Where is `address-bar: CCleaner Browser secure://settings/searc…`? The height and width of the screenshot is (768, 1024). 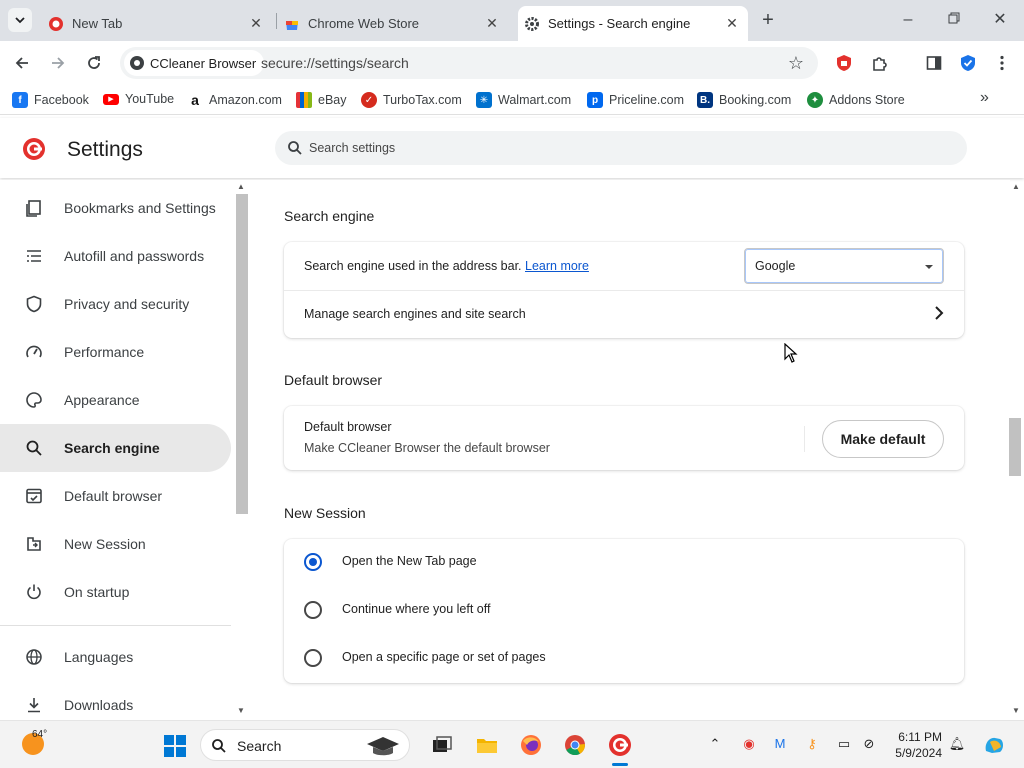
address-bar: CCleaner Browser secure://settings/searc… is located at coordinates (469, 63).